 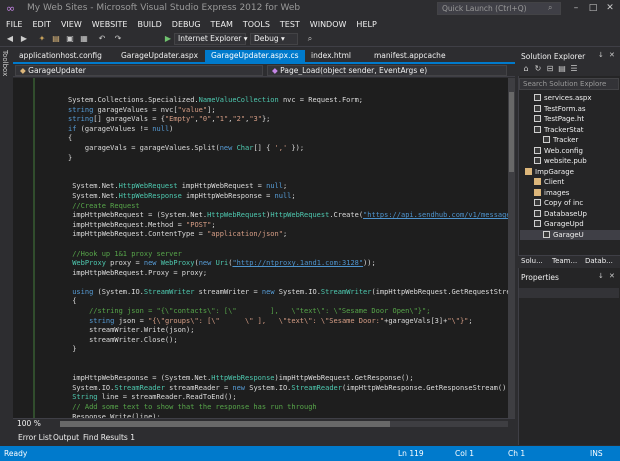 What do you see at coordinates (517, 453) in the screenshot?
I see `status-ch: Ch 1` at bounding box center [517, 453].